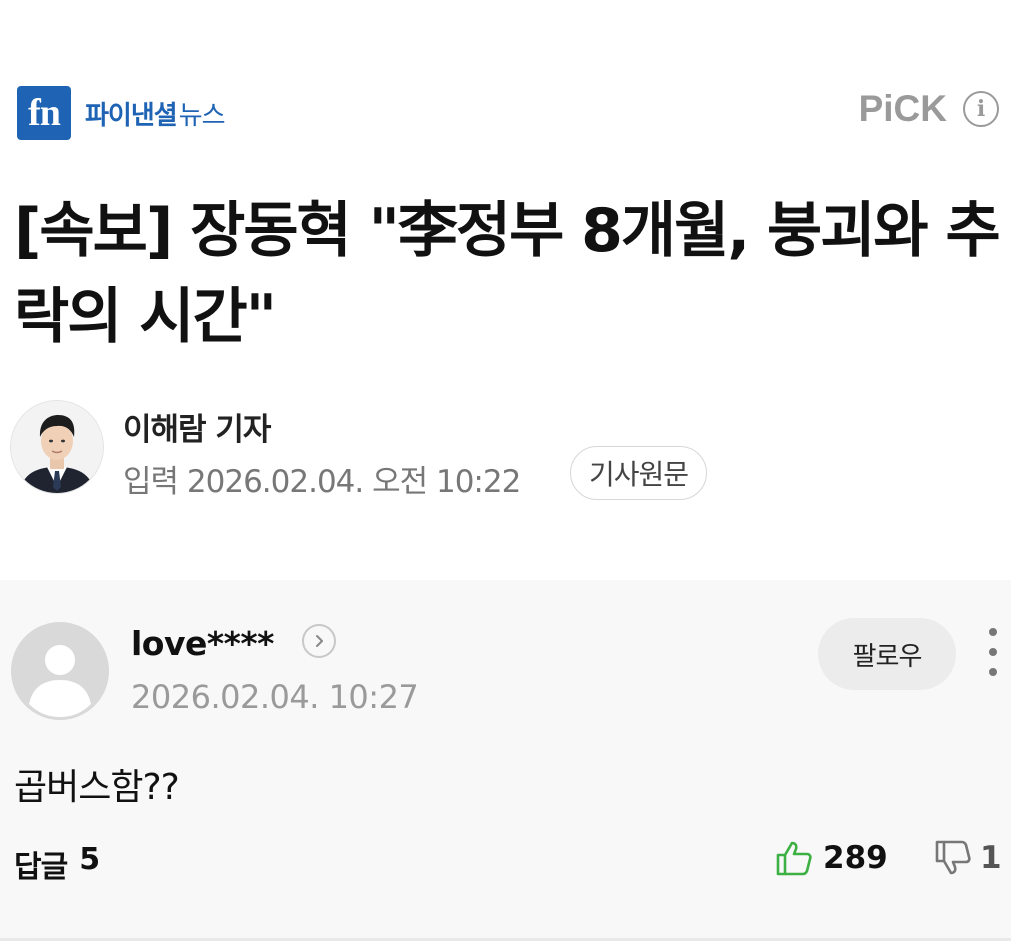 The height and width of the screenshot is (941, 1011). Describe the element at coordinates (202, 115) in the screenshot. I see `press-name-light: 뉴스` at that location.